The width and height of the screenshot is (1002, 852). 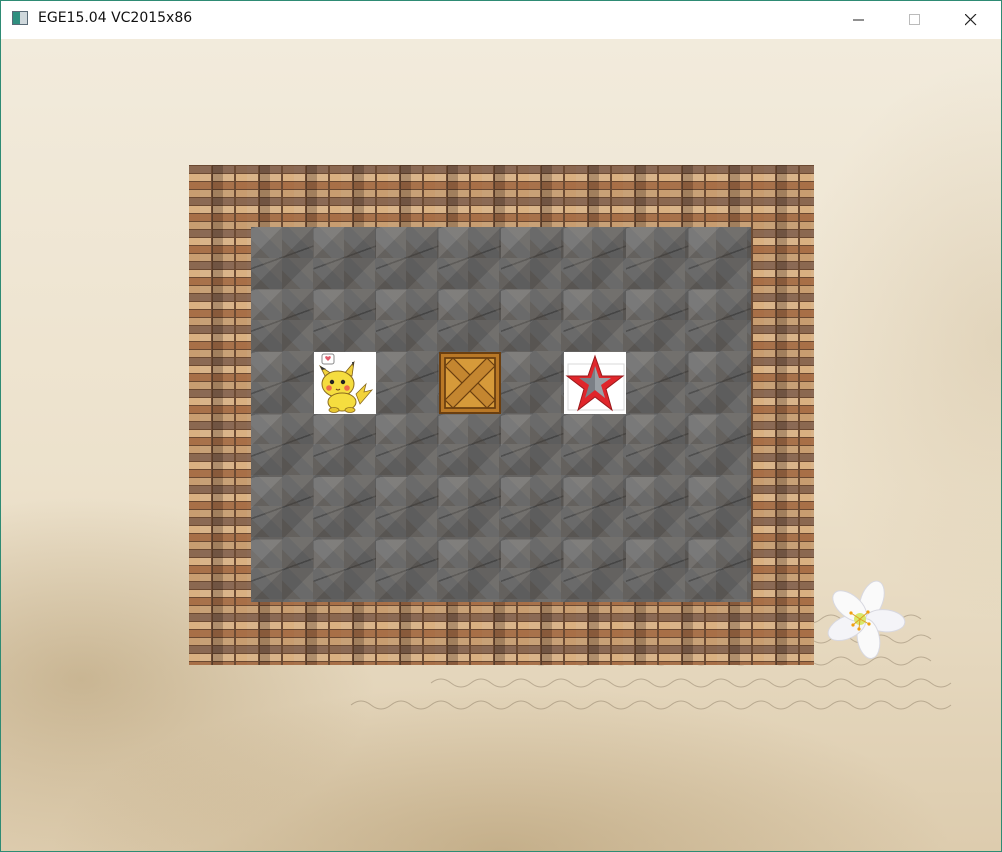 I want to click on minimize-icon, so click(x=858, y=20).